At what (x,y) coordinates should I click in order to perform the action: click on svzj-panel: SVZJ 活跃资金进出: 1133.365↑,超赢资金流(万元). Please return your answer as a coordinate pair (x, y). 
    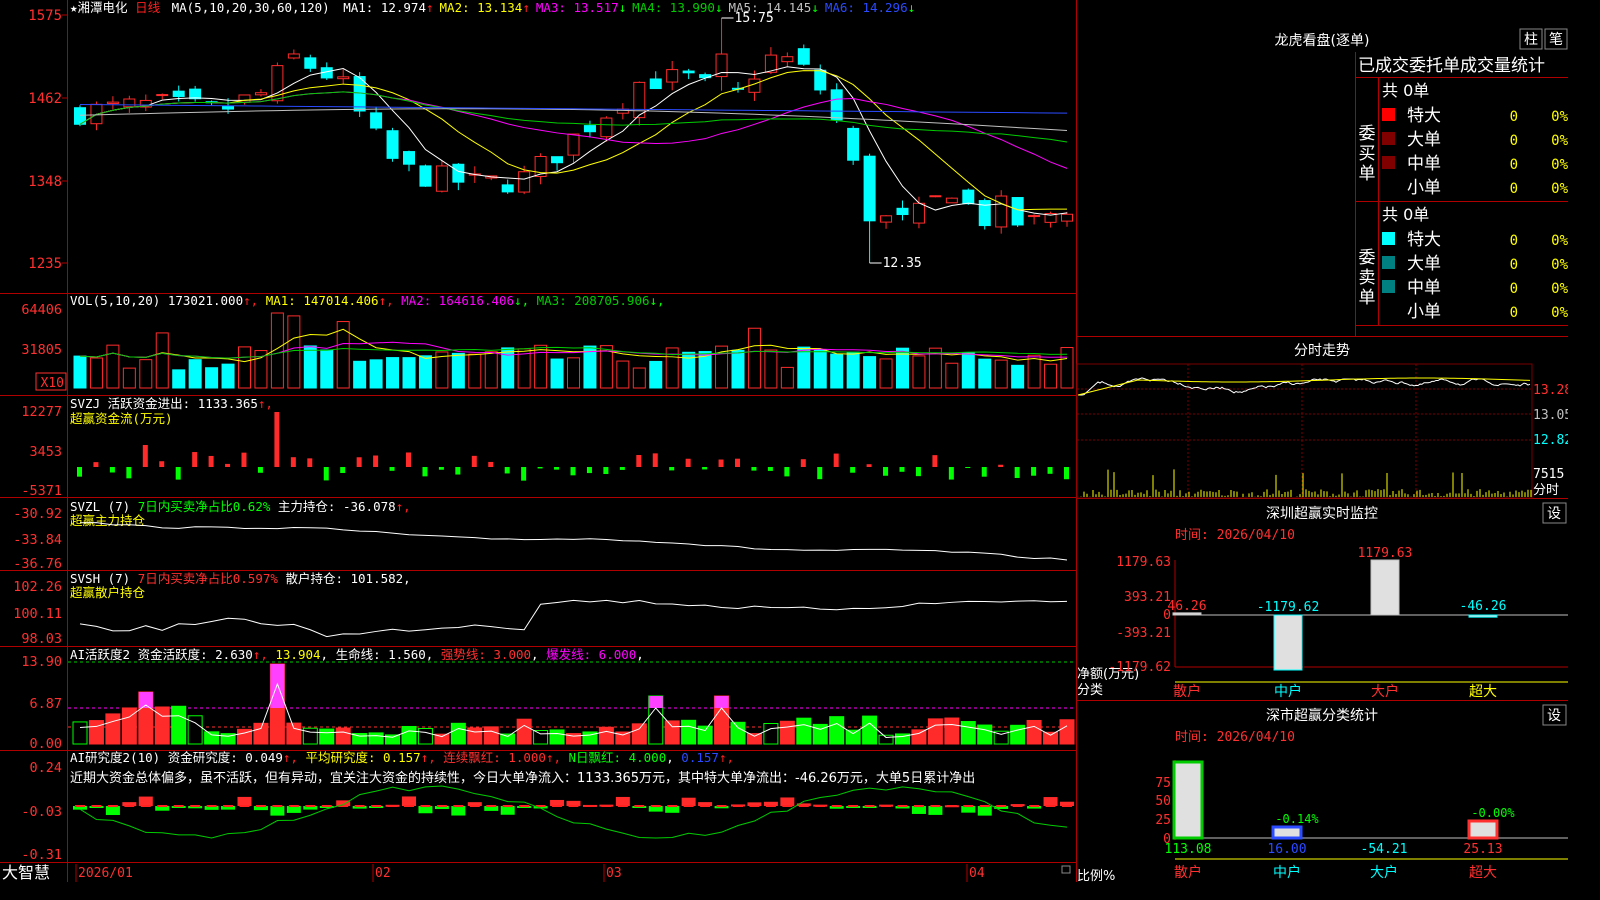
    Looking at the image, I should click on (569, 438).